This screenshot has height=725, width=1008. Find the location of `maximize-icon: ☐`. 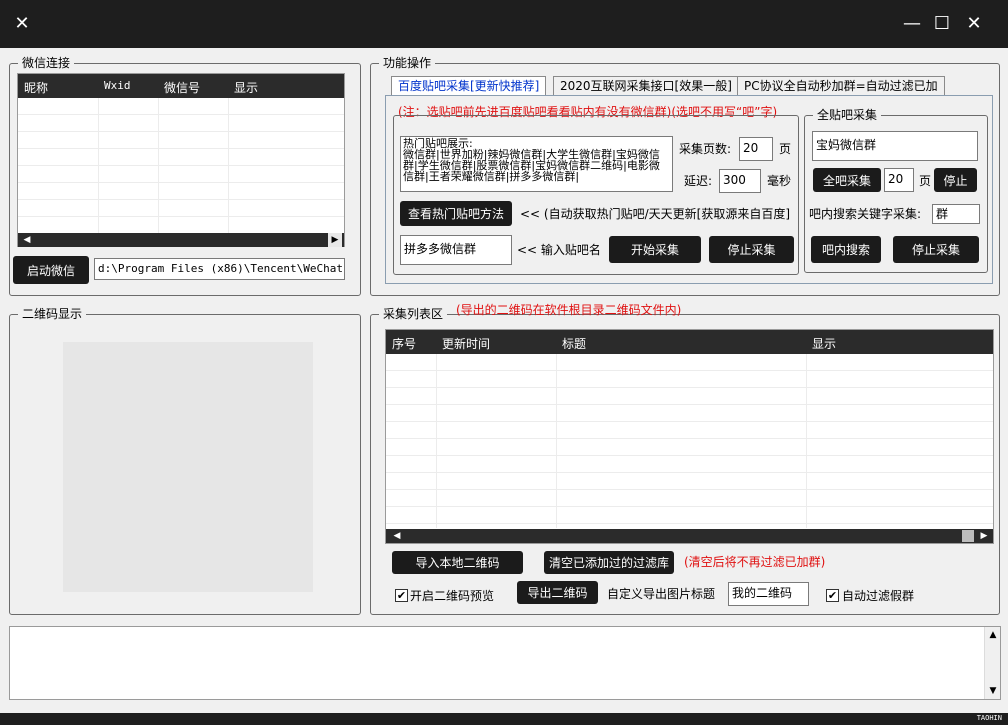

maximize-icon: ☐ is located at coordinates (942, 24).